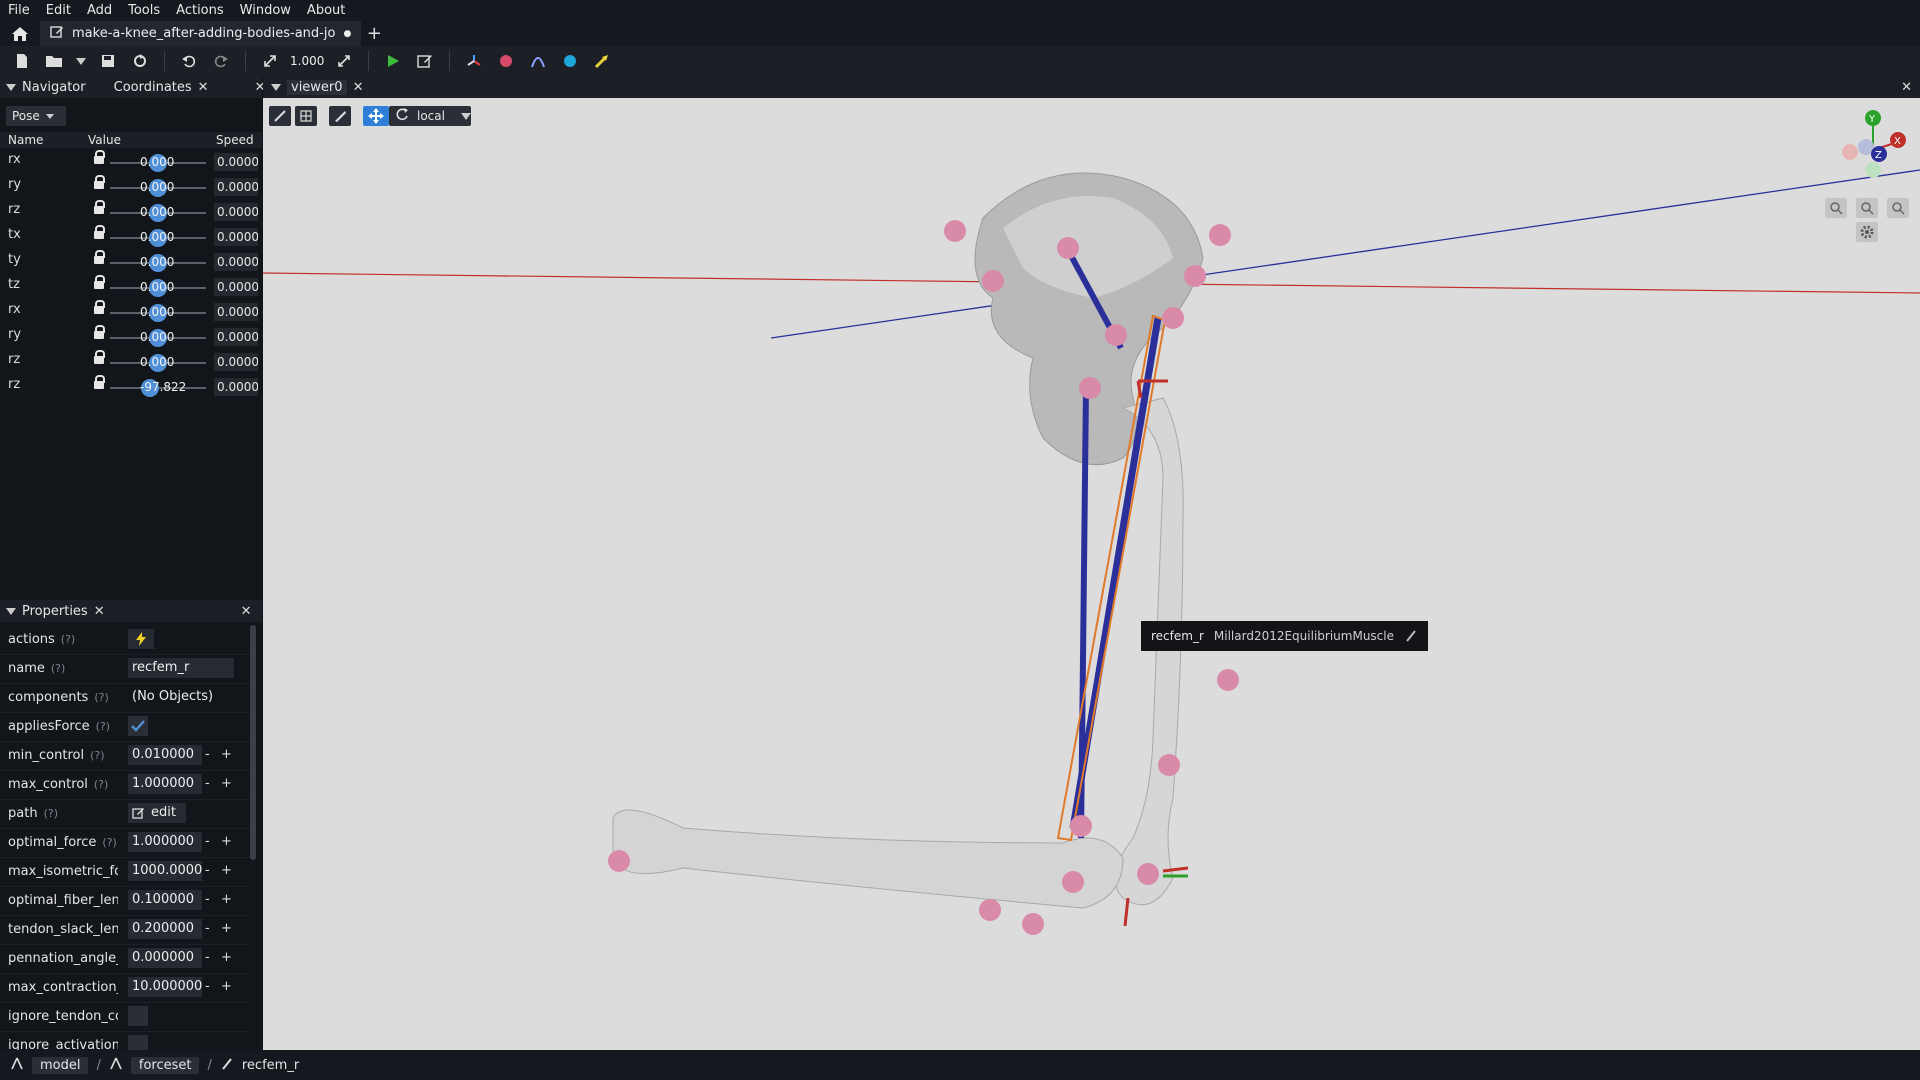 The height and width of the screenshot is (1080, 1920). What do you see at coordinates (1873, 153) in the screenshot?
I see `axis-gizmo: Y X Z` at bounding box center [1873, 153].